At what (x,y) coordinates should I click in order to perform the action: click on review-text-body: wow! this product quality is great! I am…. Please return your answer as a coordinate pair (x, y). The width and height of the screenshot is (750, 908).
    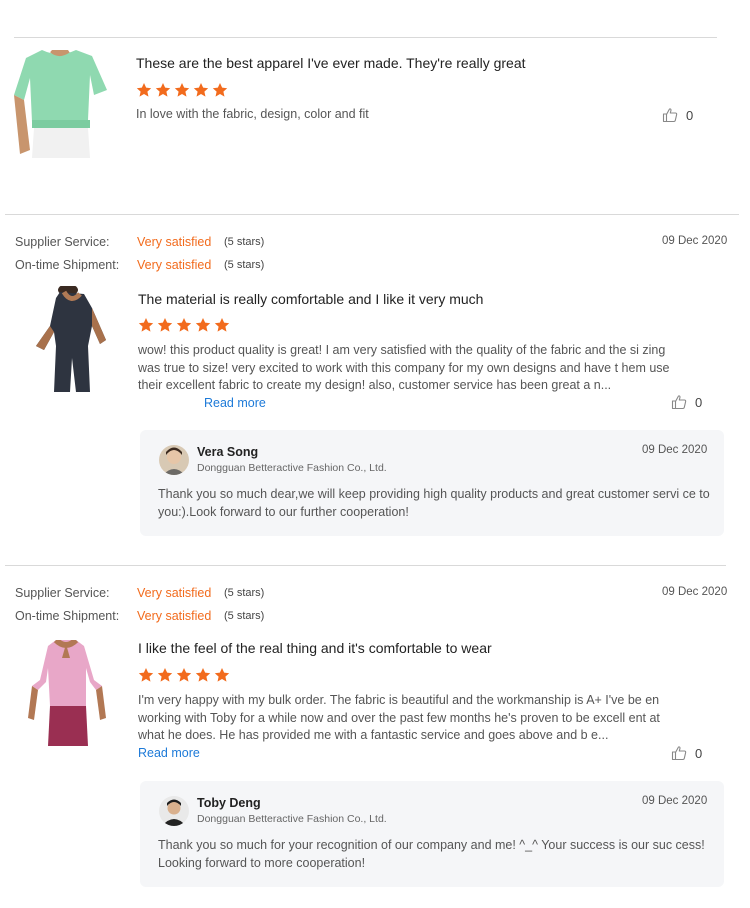
    Looking at the image, I should click on (404, 367).